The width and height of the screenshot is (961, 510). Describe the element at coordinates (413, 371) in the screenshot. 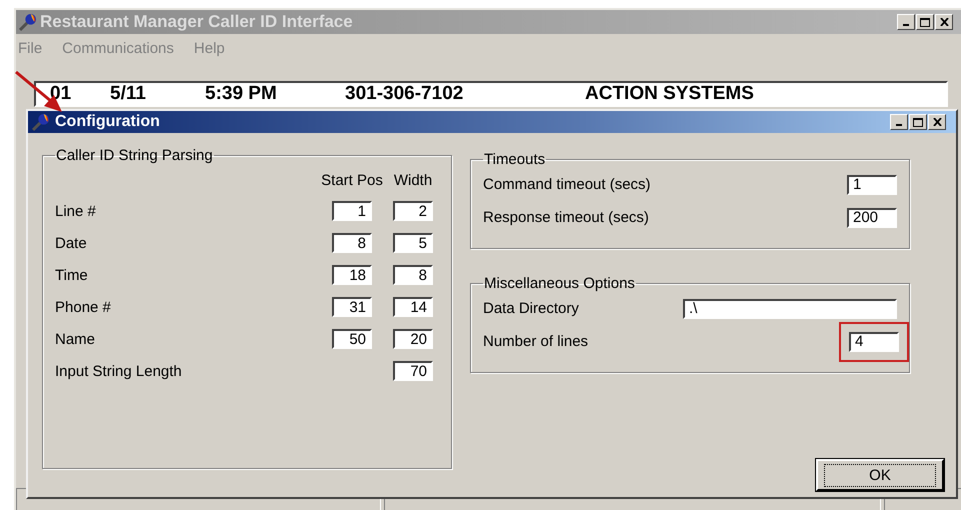

I see `input-field: 70` at that location.